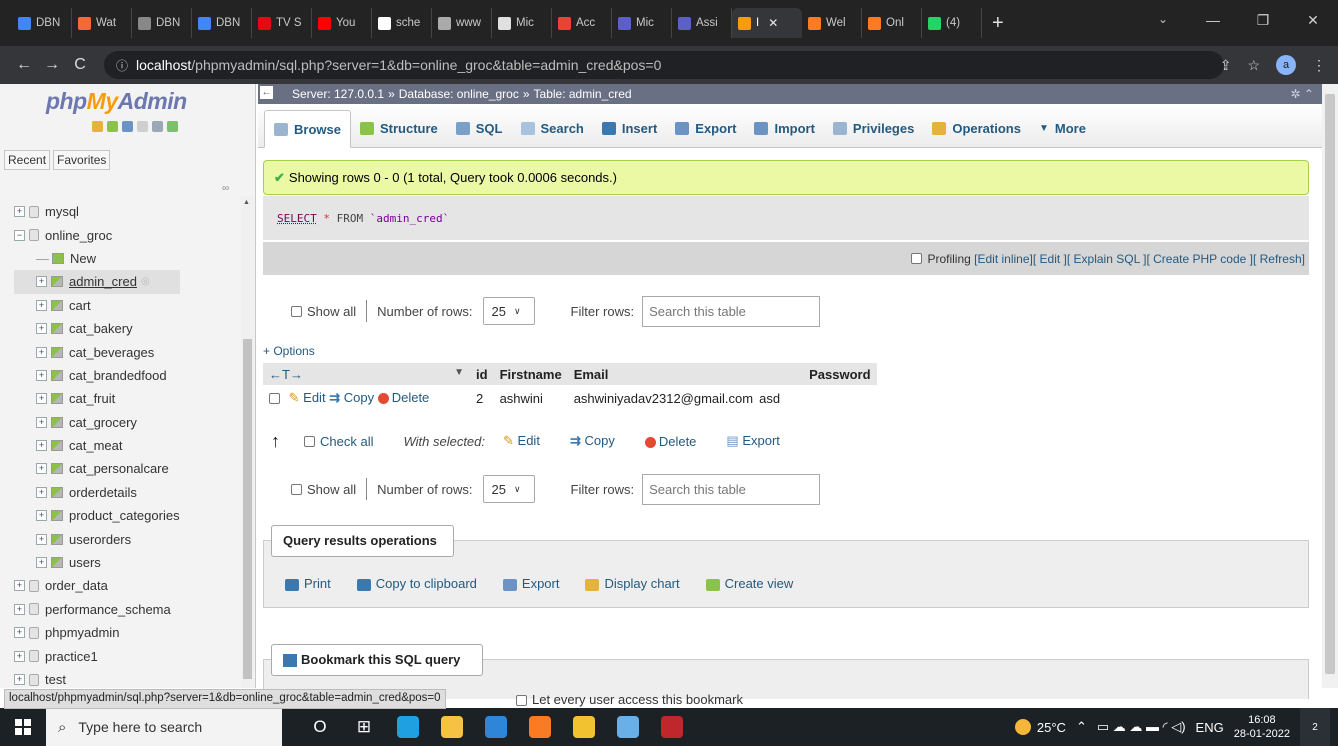 This screenshot has height=746, width=1338. What do you see at coordinates (97, 305) in the screenshot?
I see `tree-table-item: + cart` at bounding box center [97, 305].